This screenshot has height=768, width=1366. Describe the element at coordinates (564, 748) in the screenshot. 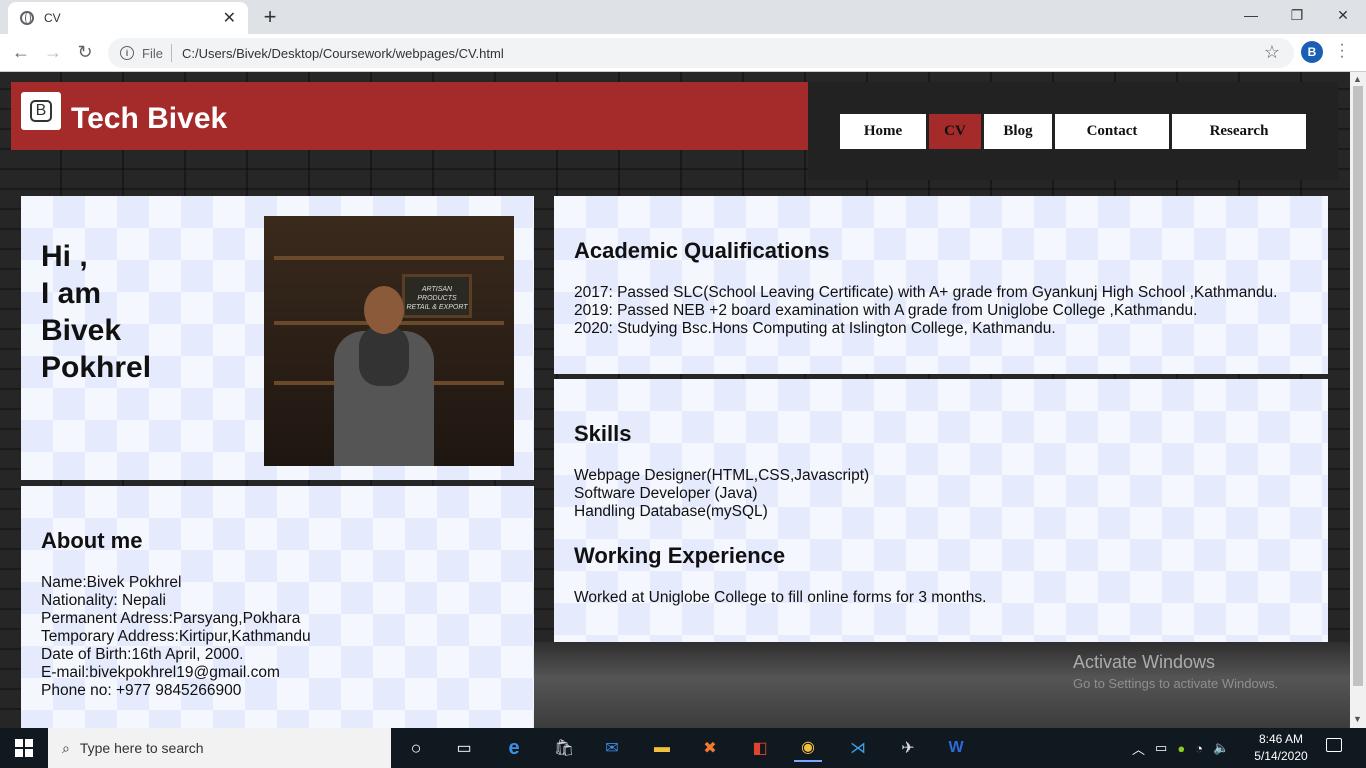

I see `store-icon: 🛍` at that location.